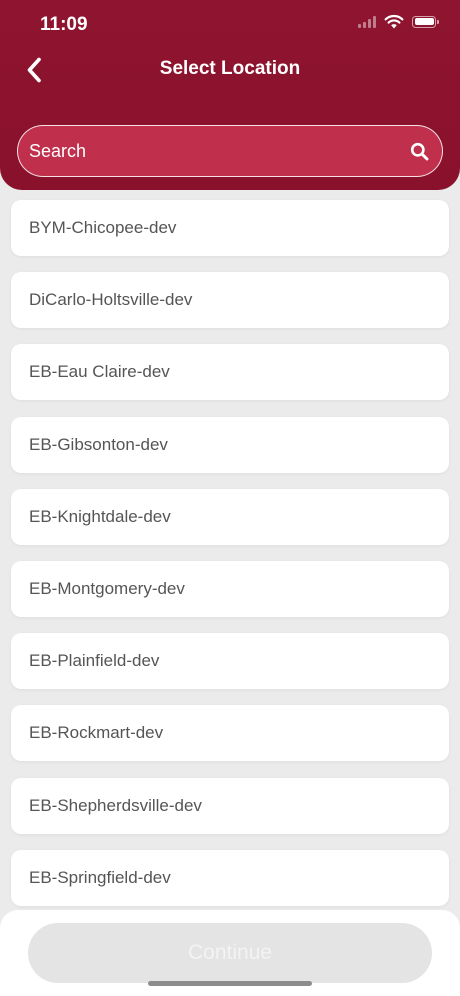 The image size is (460, 996). Describe the element at coordinates (230, 983) in the screenshot. I see `home-indicator` at that location.